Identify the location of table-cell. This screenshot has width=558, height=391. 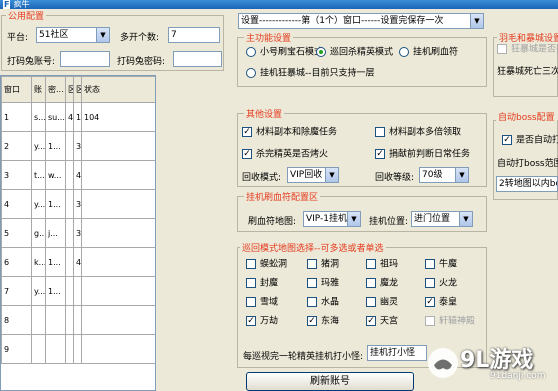
(118, 262).